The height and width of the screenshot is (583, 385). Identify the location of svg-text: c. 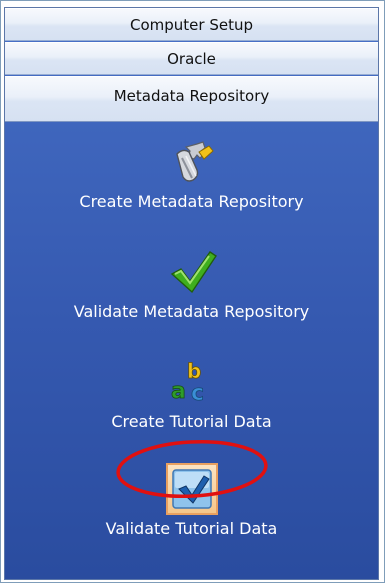
(197, 393).